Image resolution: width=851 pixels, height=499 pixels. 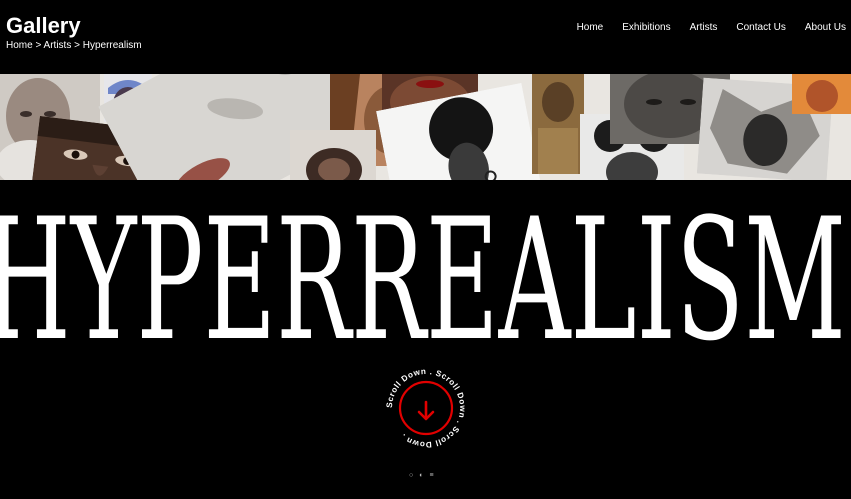 I want to click on breadcrumb-home: Home, so click(x=19, y=45).